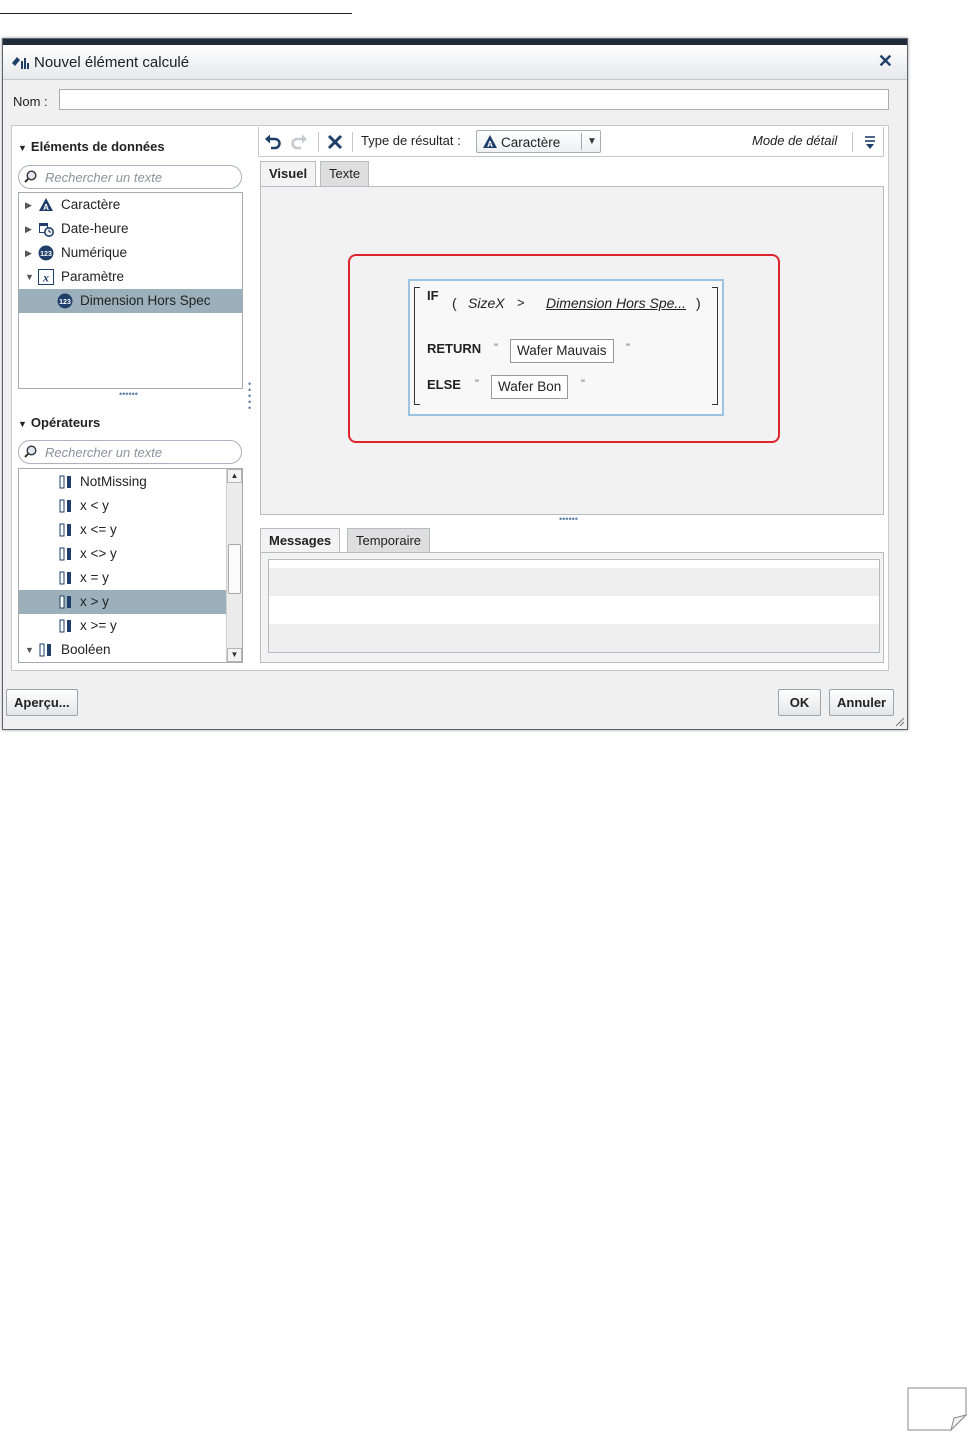  Describe the element at coordinates (698, 303) in the screenshot. I see `close-parenthesis: )` at that location.